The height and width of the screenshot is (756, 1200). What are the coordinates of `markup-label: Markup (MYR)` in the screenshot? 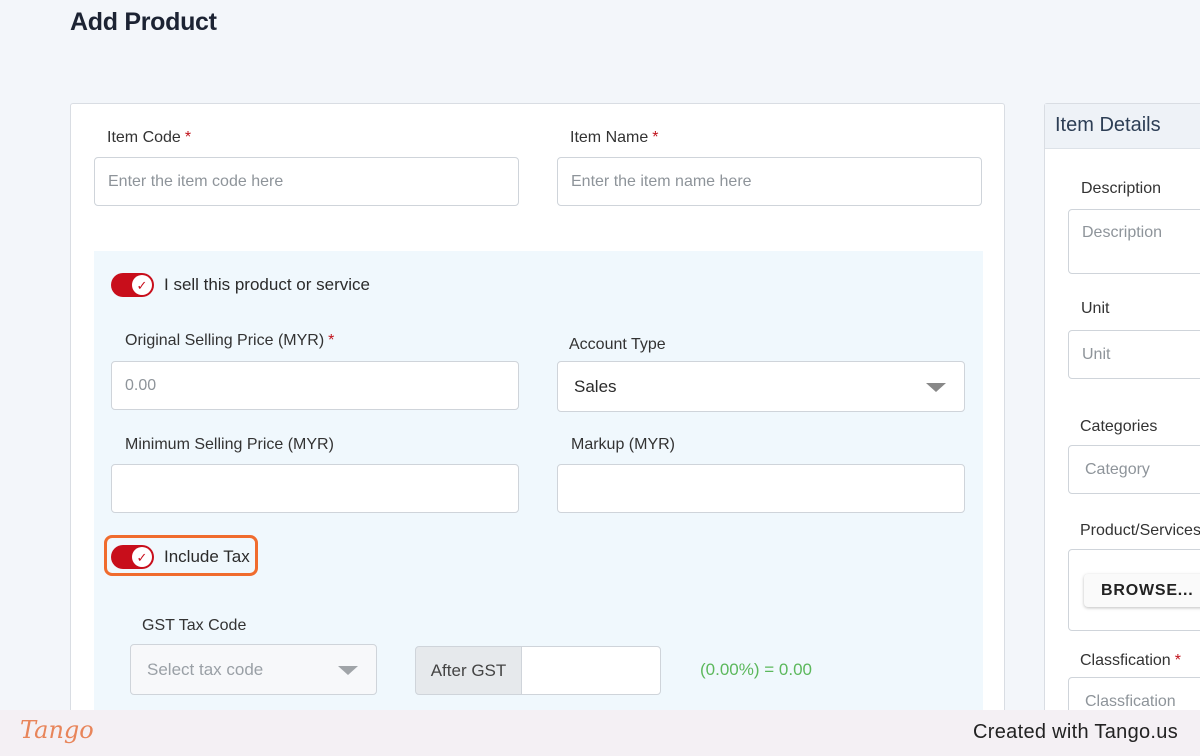 It's located at (623, 444).